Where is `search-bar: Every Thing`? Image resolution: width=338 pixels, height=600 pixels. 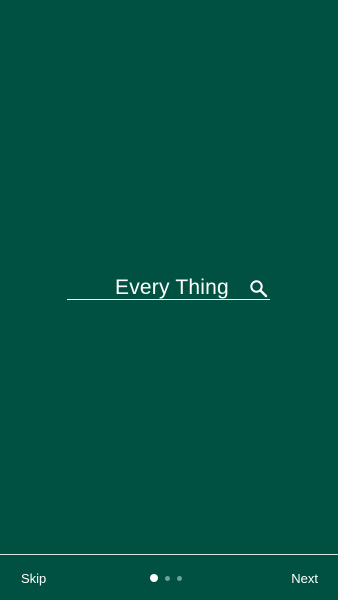
search-bar: Every Thing is located at coordinates (168, 286).